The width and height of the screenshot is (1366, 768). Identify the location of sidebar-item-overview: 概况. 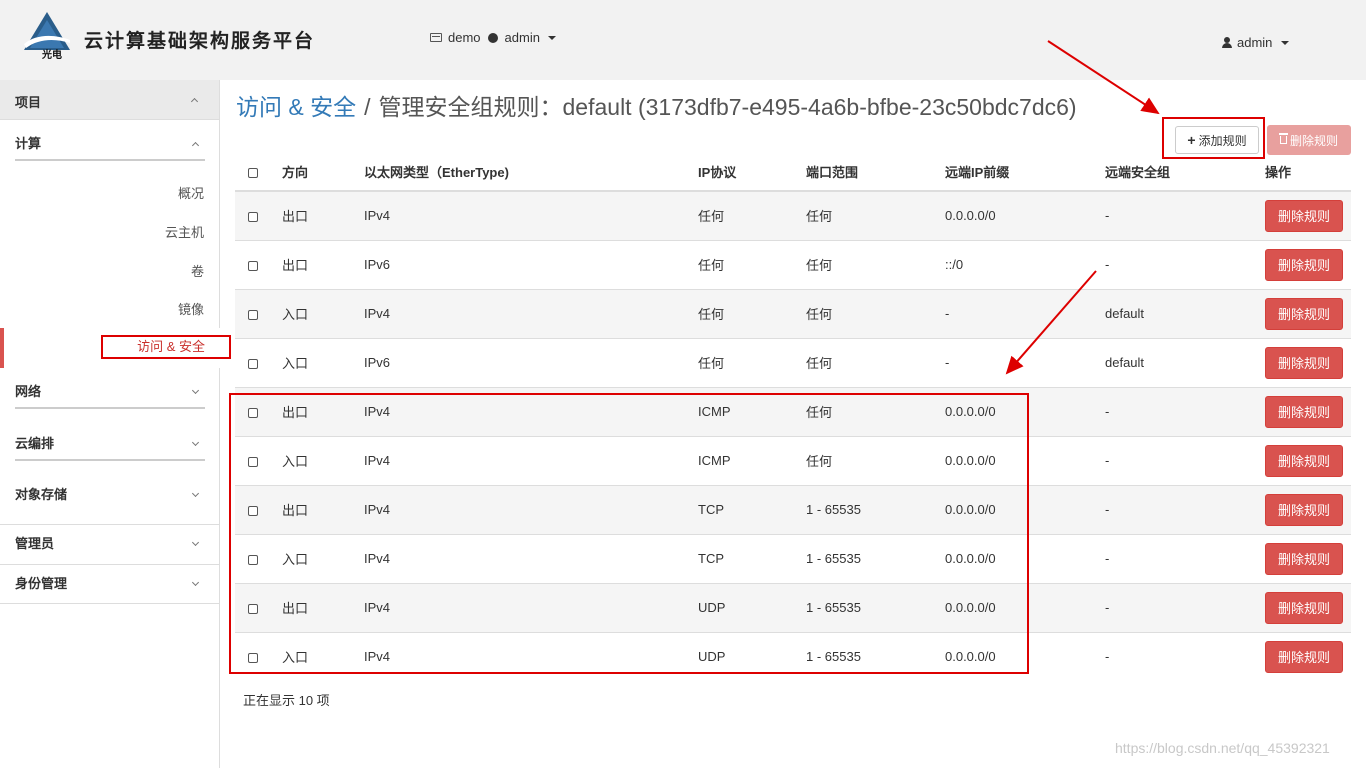
(191, 192).